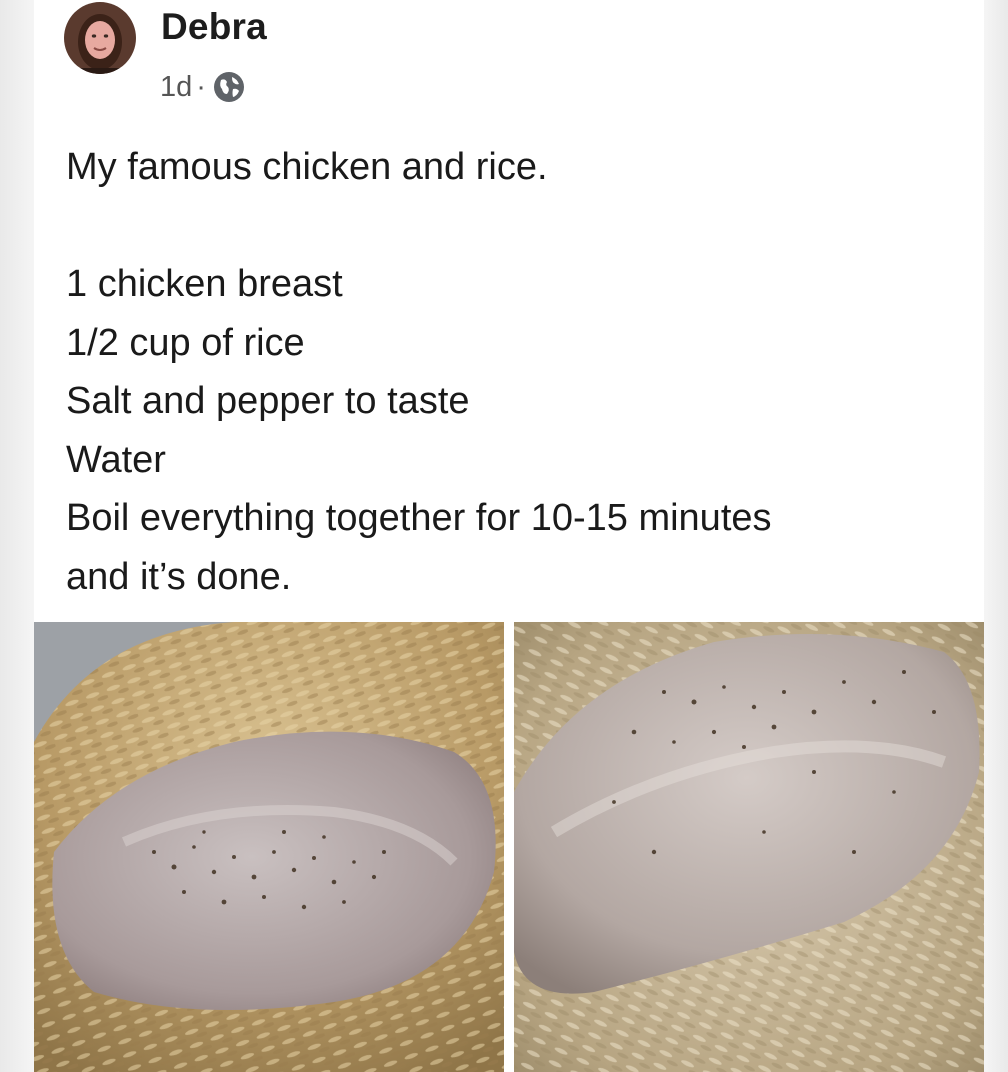 This screenshot has width=1008, height=1072. I want to click on globe-icon, so click(229, 87).